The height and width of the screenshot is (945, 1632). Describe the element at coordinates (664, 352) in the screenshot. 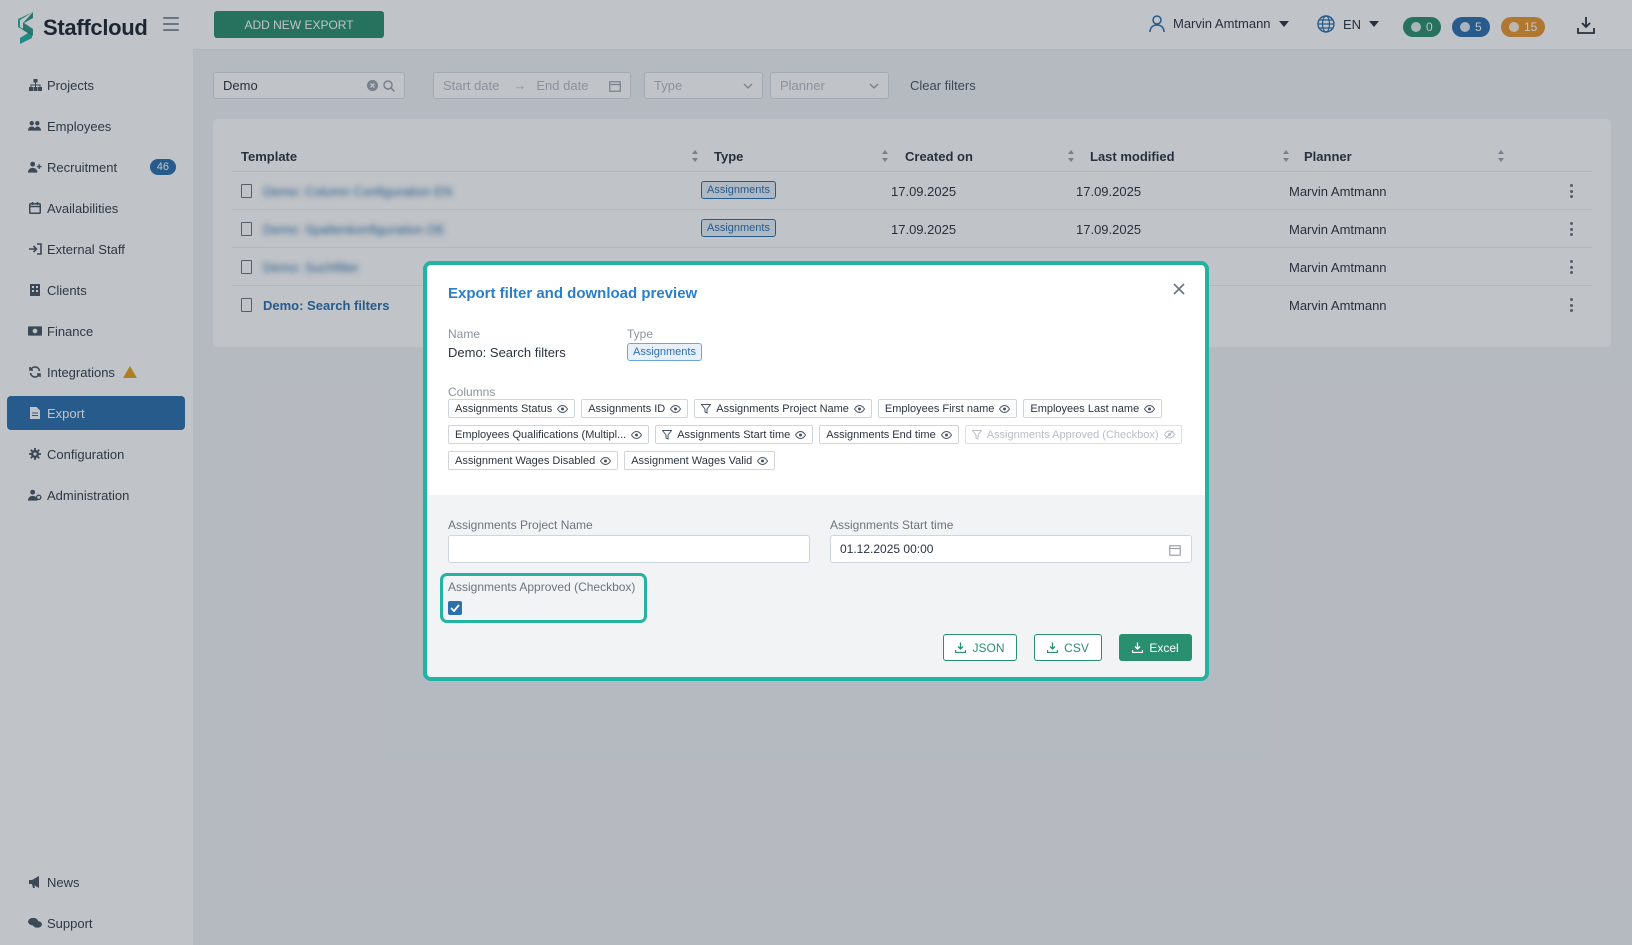

I see `type-tag: Assignments` at that location.